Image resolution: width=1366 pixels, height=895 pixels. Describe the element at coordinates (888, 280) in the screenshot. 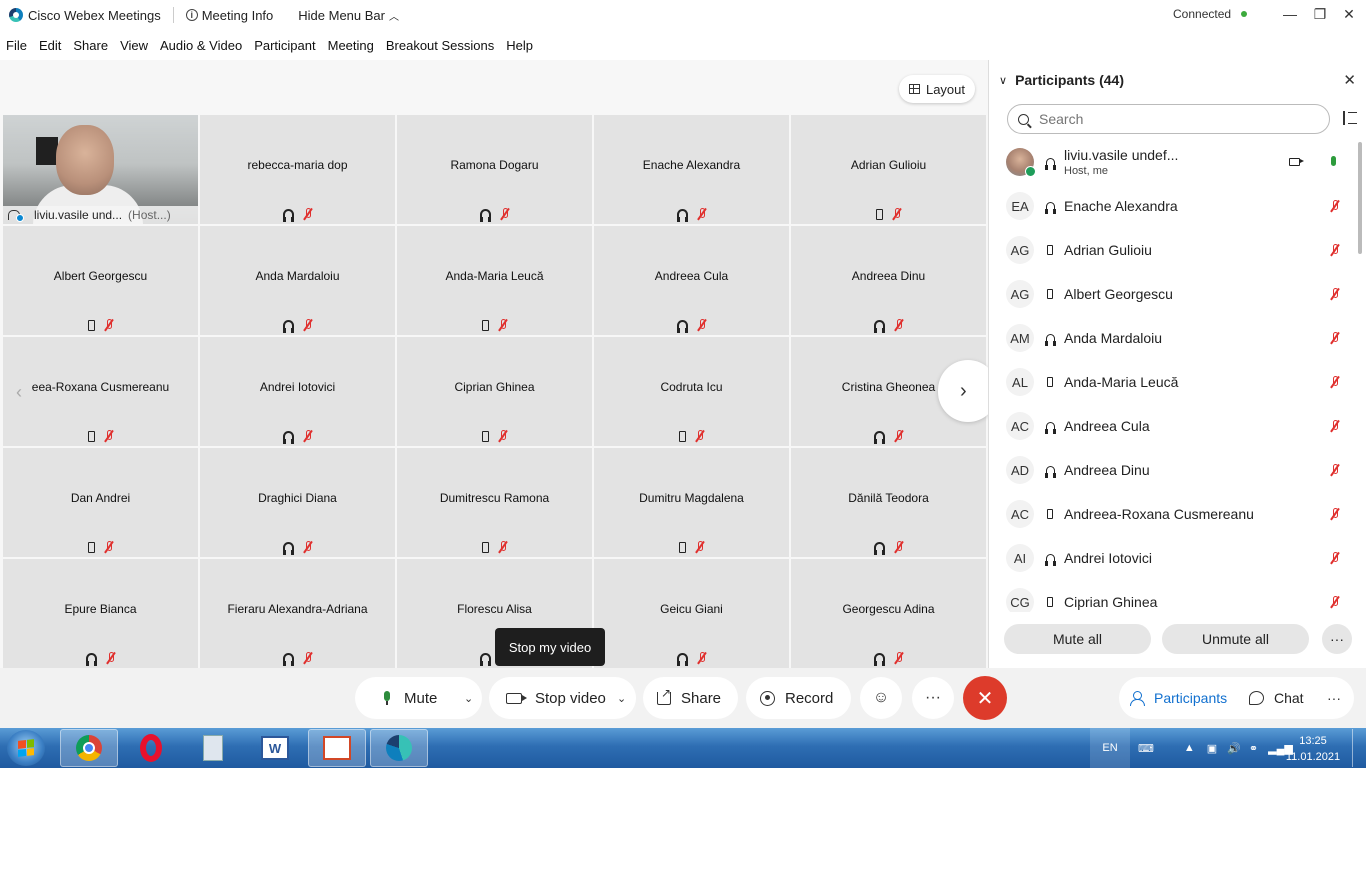

I see `participant-video-tile: Andreea Dinu` at that location.